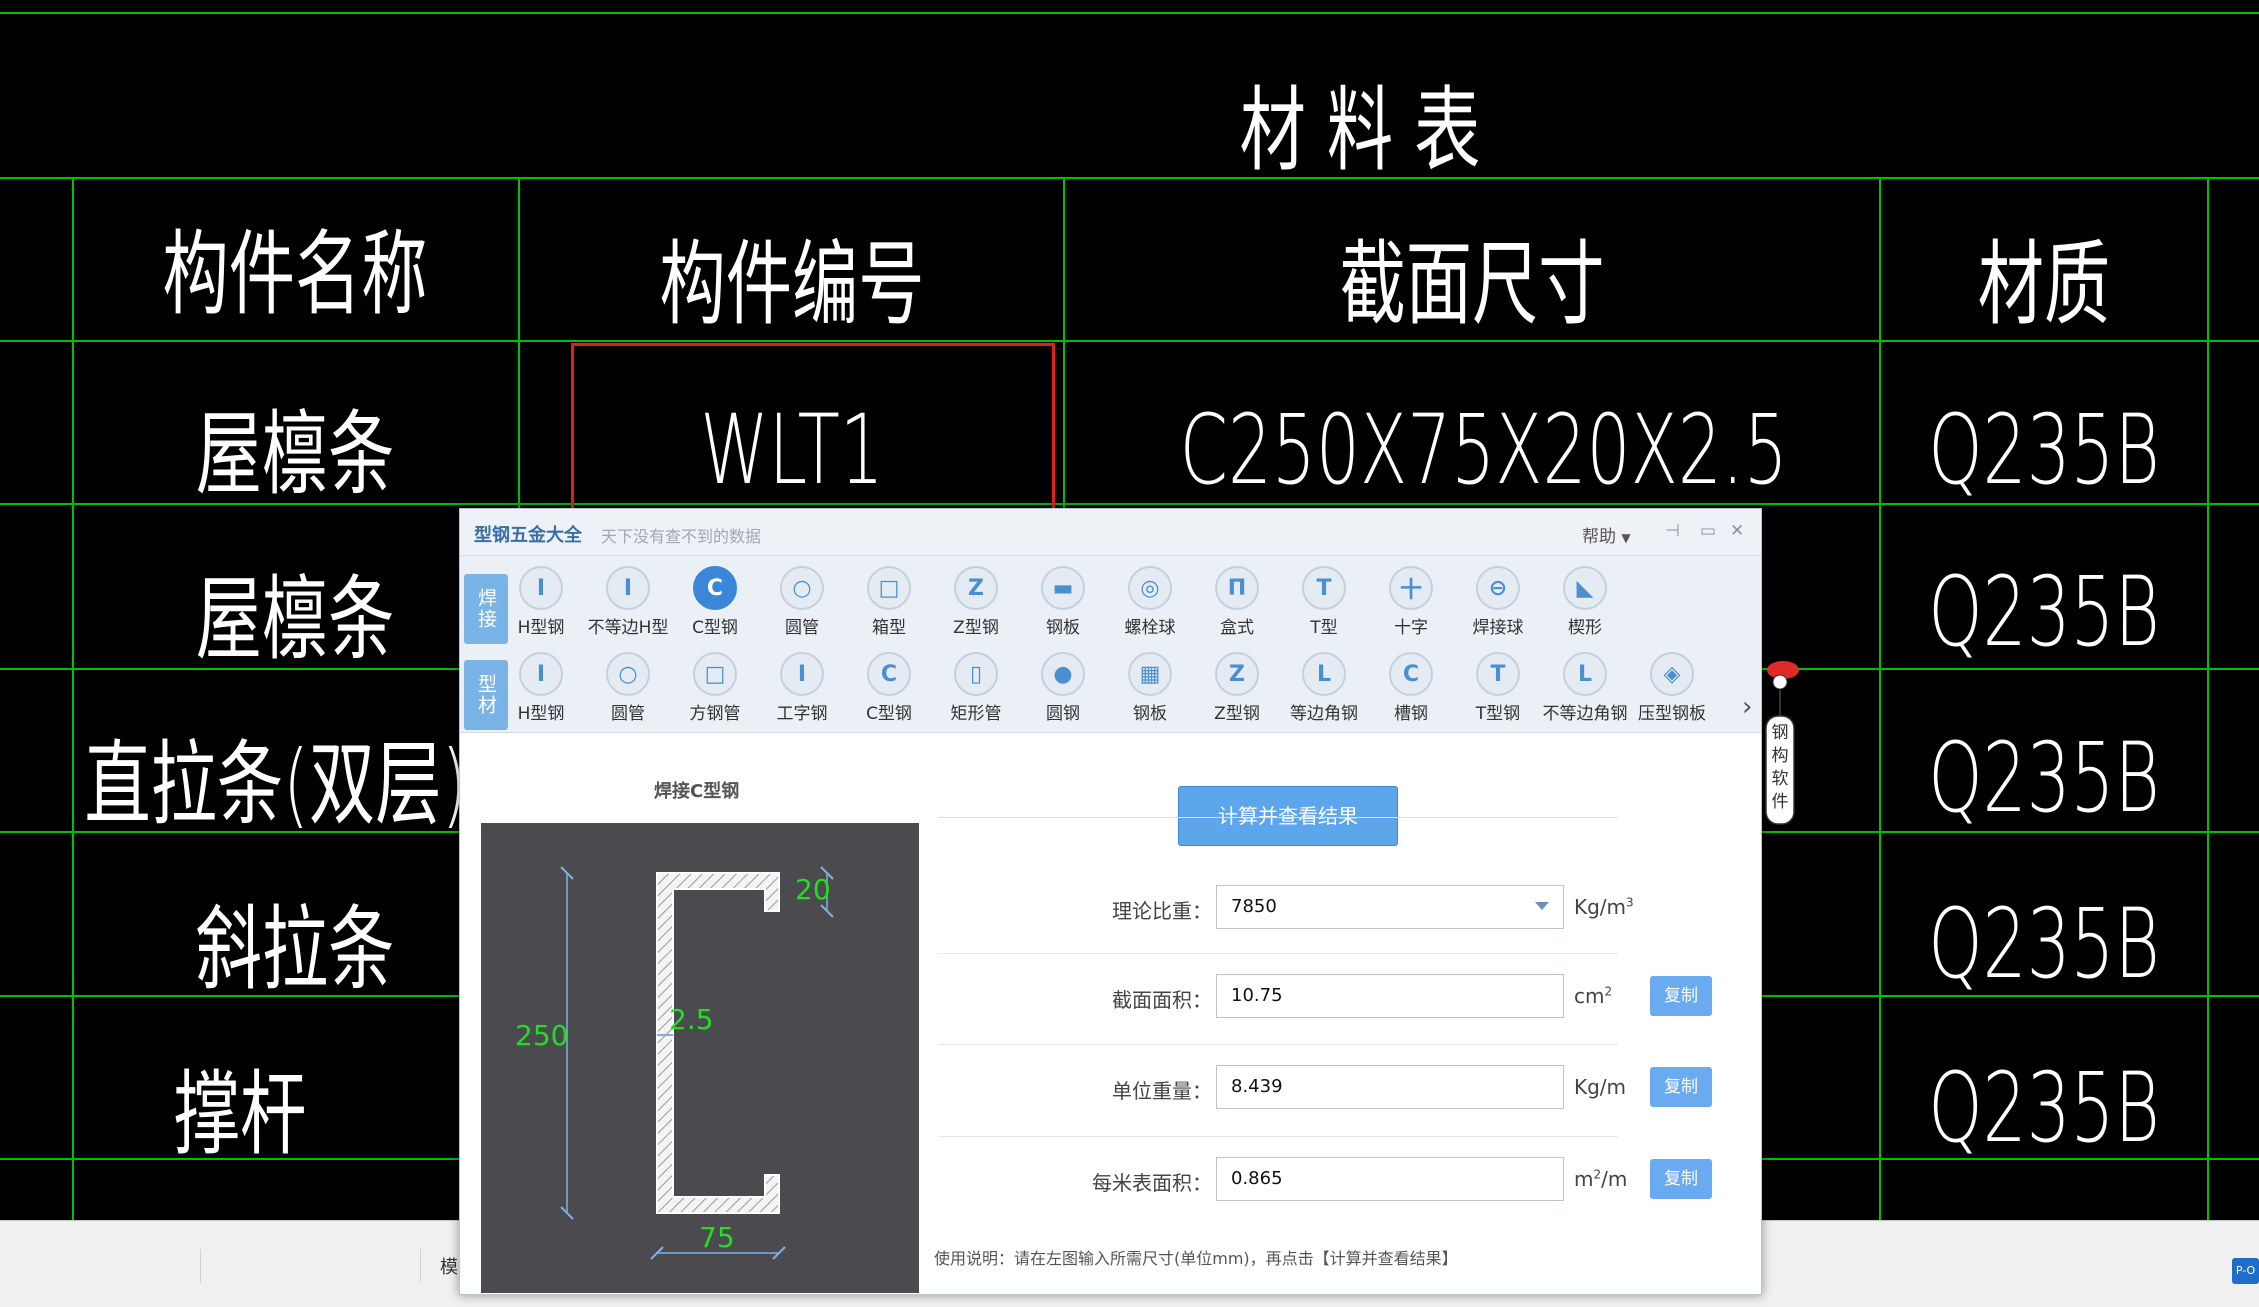 This screenshot has width=2259, height=1307. What do you see at coordinates (628, 588) in the screenshot?
I see `unequal-h-beam-icon: I` at bounding box center [628, 588].